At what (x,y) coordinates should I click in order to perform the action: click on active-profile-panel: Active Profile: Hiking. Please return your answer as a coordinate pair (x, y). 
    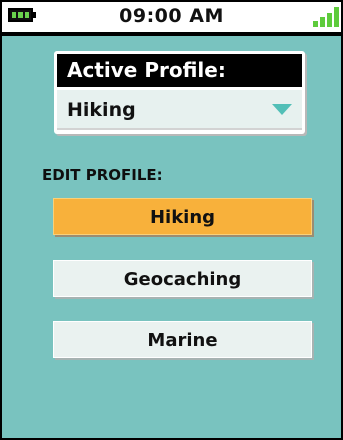
    Looking at the image, I should click on (179, 92).